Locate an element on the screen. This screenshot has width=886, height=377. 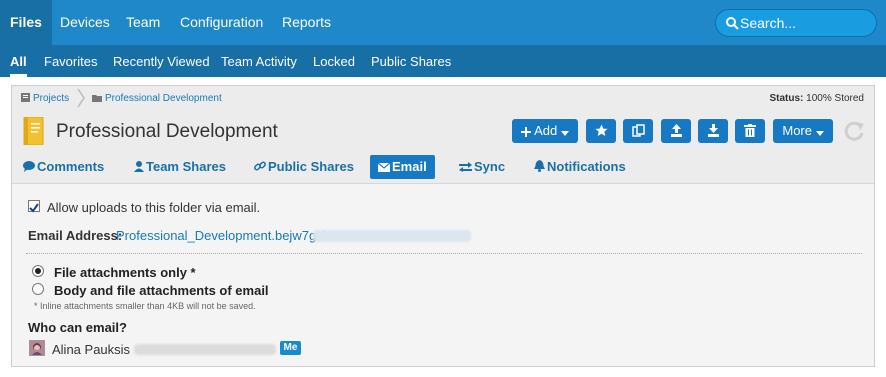
subnav-public-shares: Public Shares is located at coordinates (411, 61).